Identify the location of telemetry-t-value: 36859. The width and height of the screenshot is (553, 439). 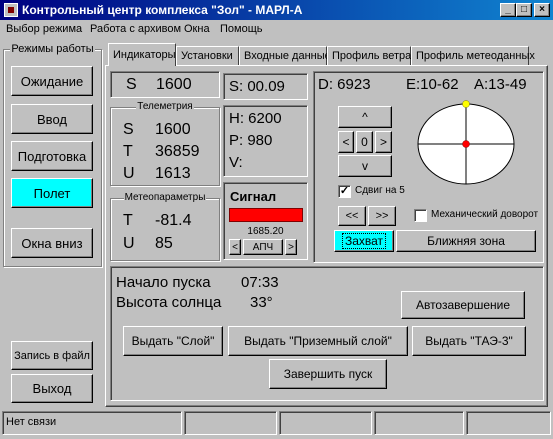
(177, 151).